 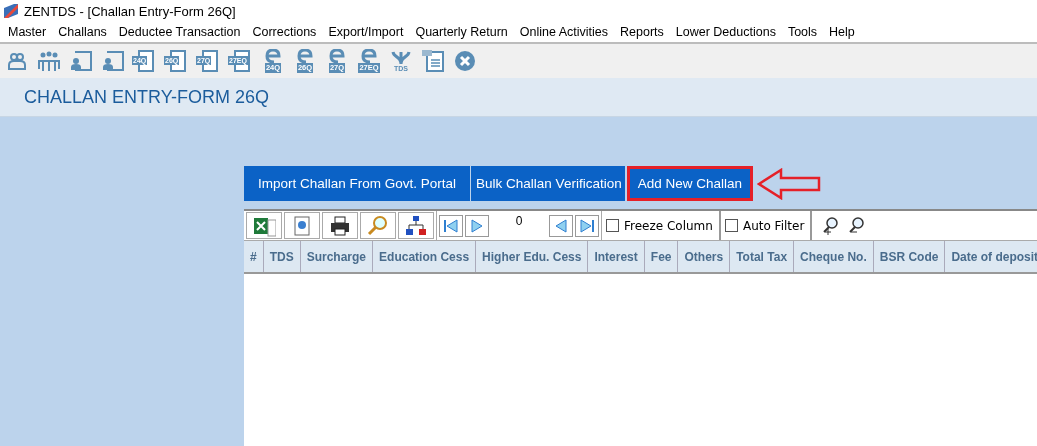 What do you see at coordinates (17, 61) in the screenshot?
I see `people-icon` at bounding box center [17, 61].